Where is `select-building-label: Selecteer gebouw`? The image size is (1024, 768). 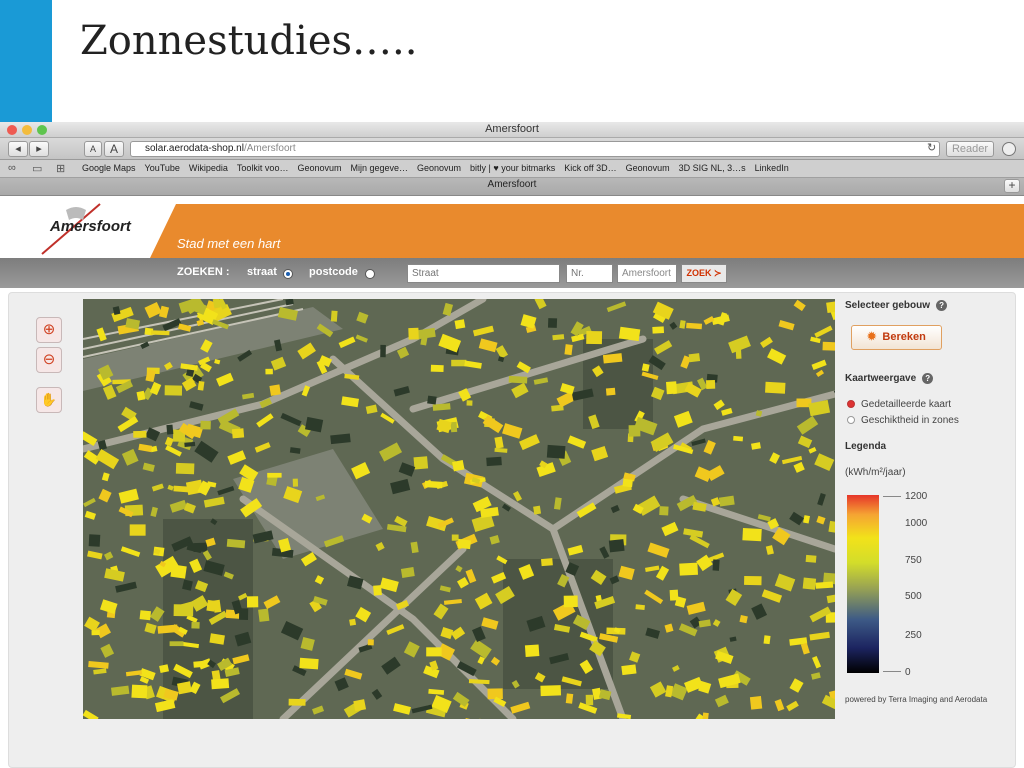
select-building-label: Selecteer gebouw is located at coordinates (888, 306).